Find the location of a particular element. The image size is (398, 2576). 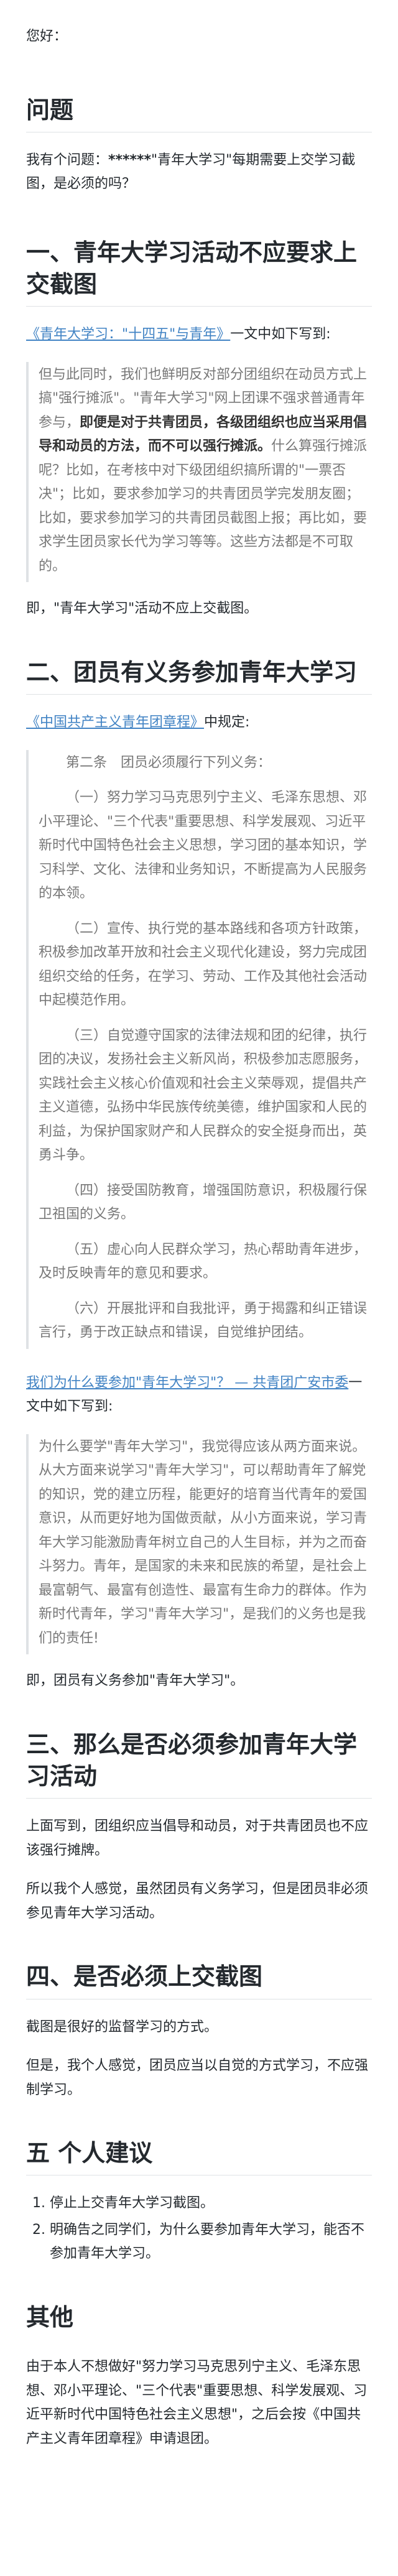

s2-quote-title: 第二条 团员必须履行下列义务： is located at coordinates (169, 763).